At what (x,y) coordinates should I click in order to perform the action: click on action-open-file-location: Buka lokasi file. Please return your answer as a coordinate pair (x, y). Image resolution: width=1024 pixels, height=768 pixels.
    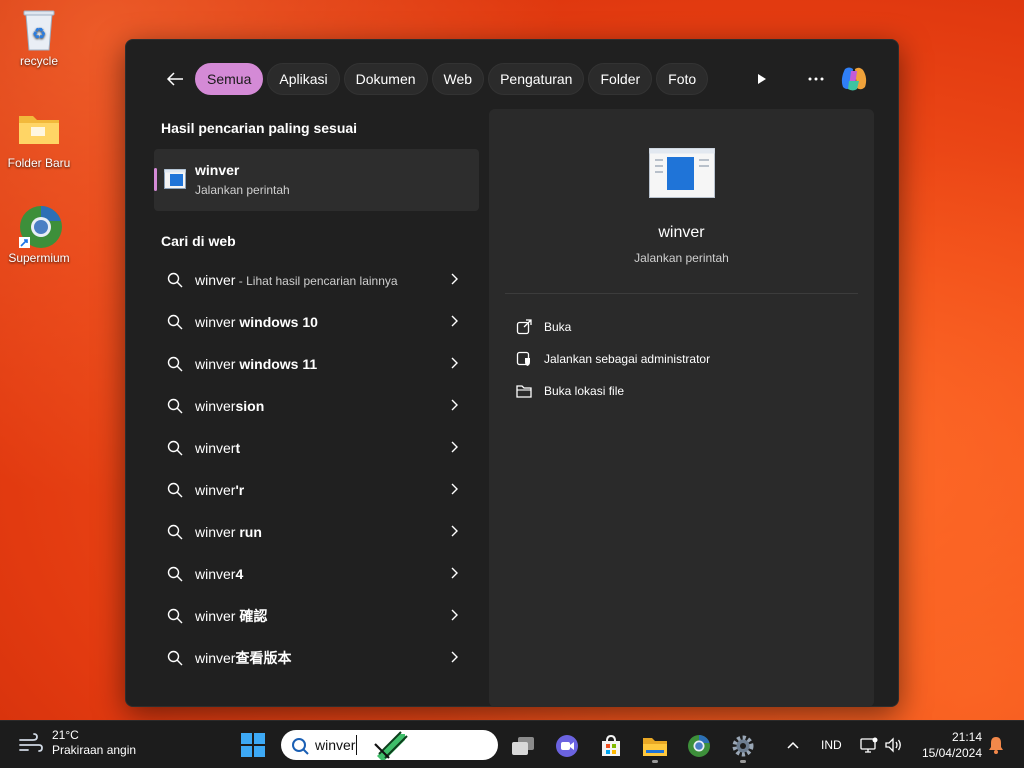
    Looking at the image, I should click on (612, 391).